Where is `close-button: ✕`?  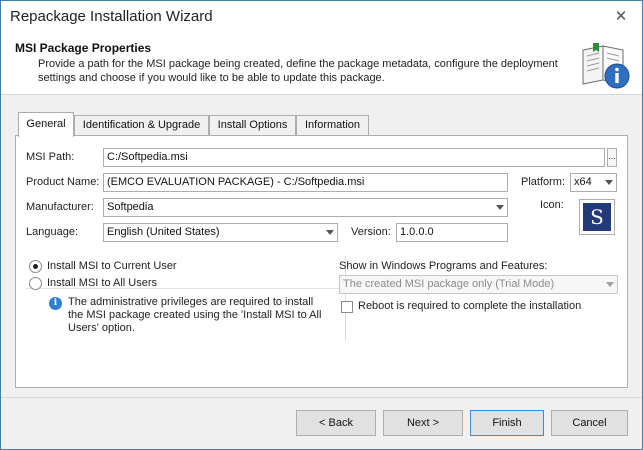
close-button: ✕ is located at coordinates (621, 17).